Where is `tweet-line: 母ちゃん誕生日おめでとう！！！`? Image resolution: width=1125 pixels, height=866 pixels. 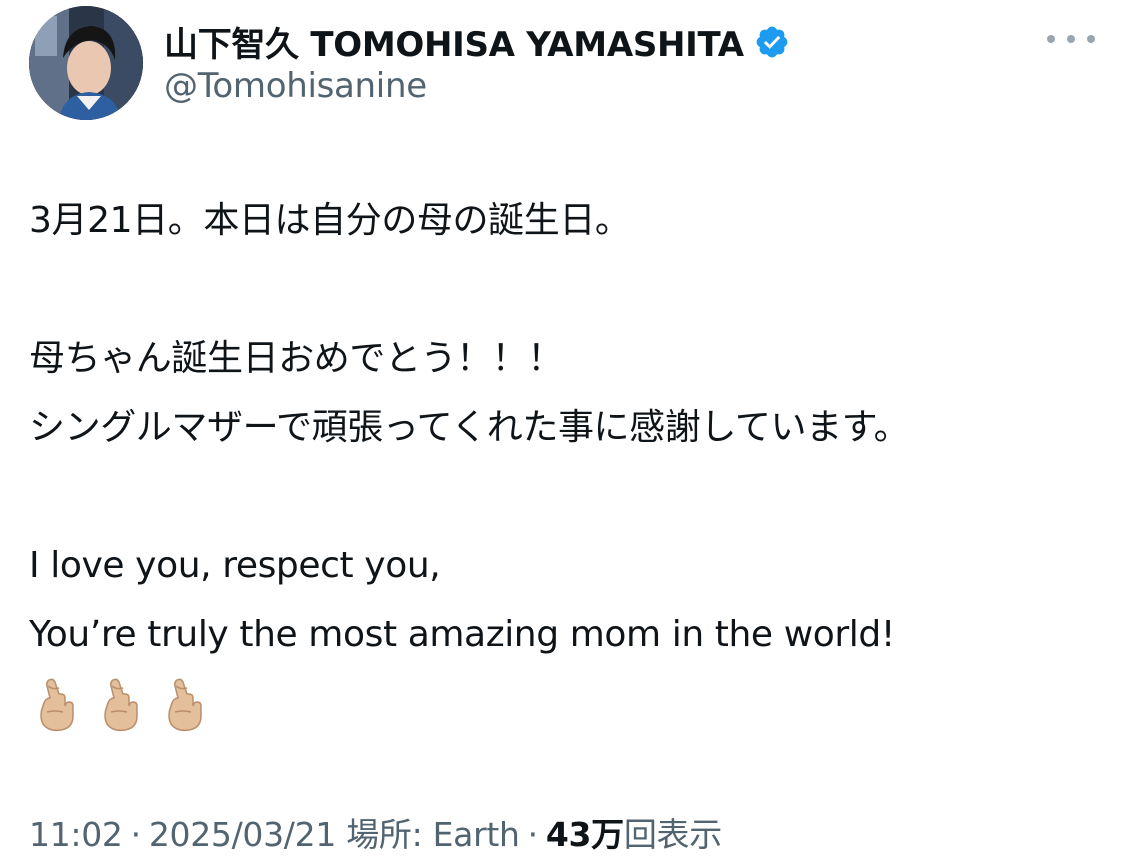
tweet-line: 母ちゃん誕生日おめでとう！！！ is located at coordinates (296, 358).